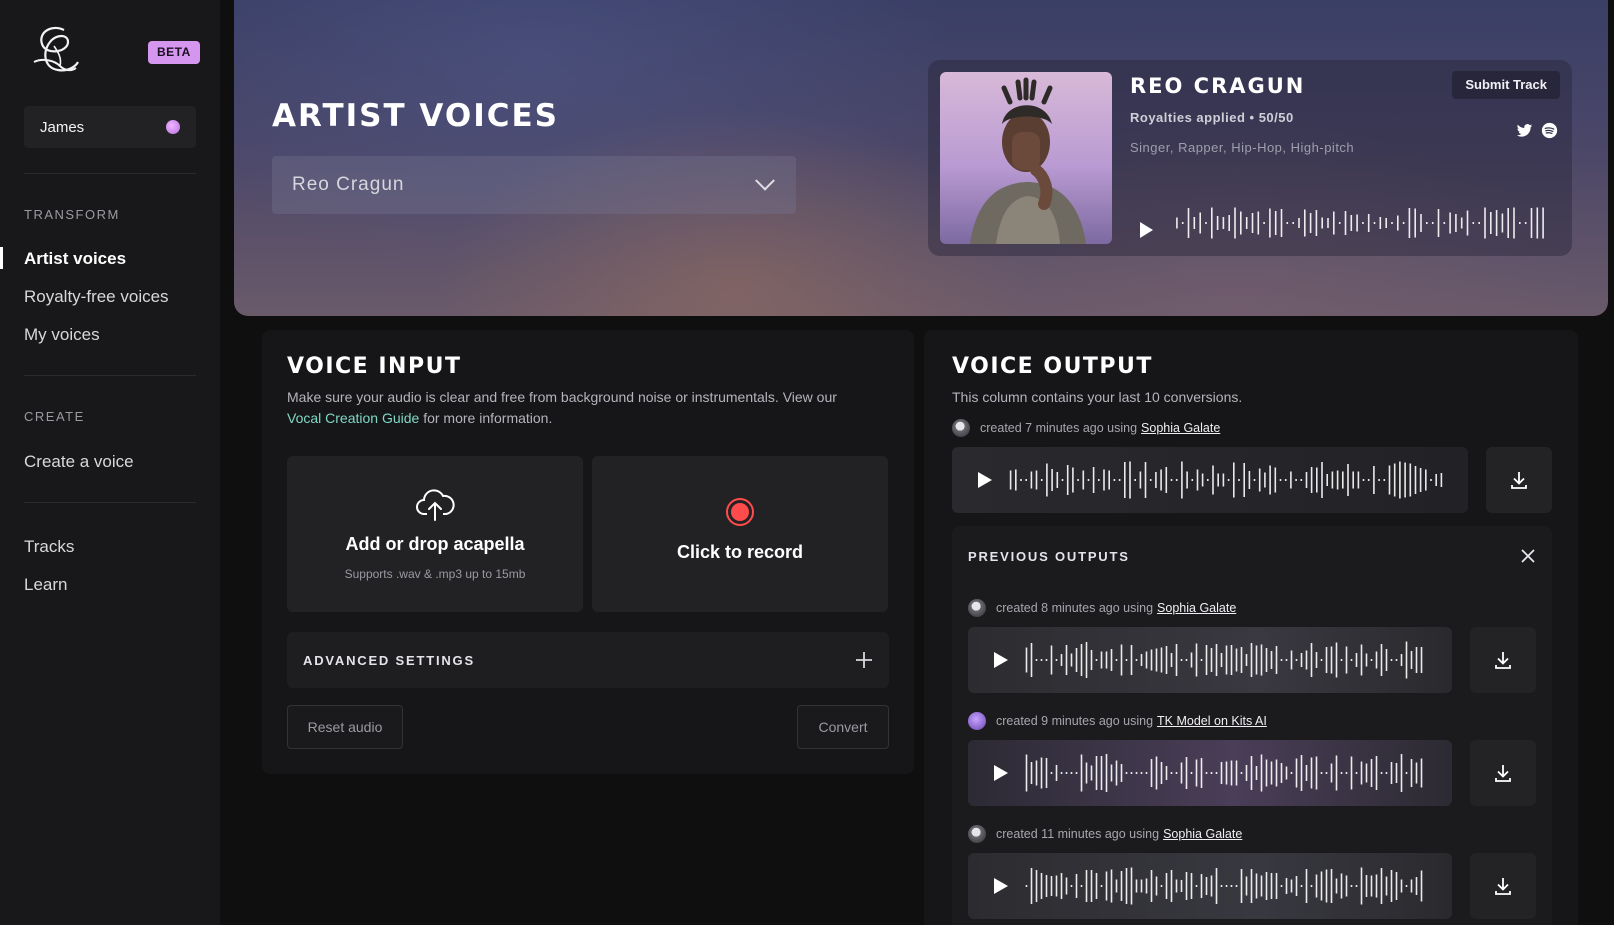 Image resolution: width=1614 pixels, height=925 pixels. I want to click on record-button: Click to record, so click(740, 534).